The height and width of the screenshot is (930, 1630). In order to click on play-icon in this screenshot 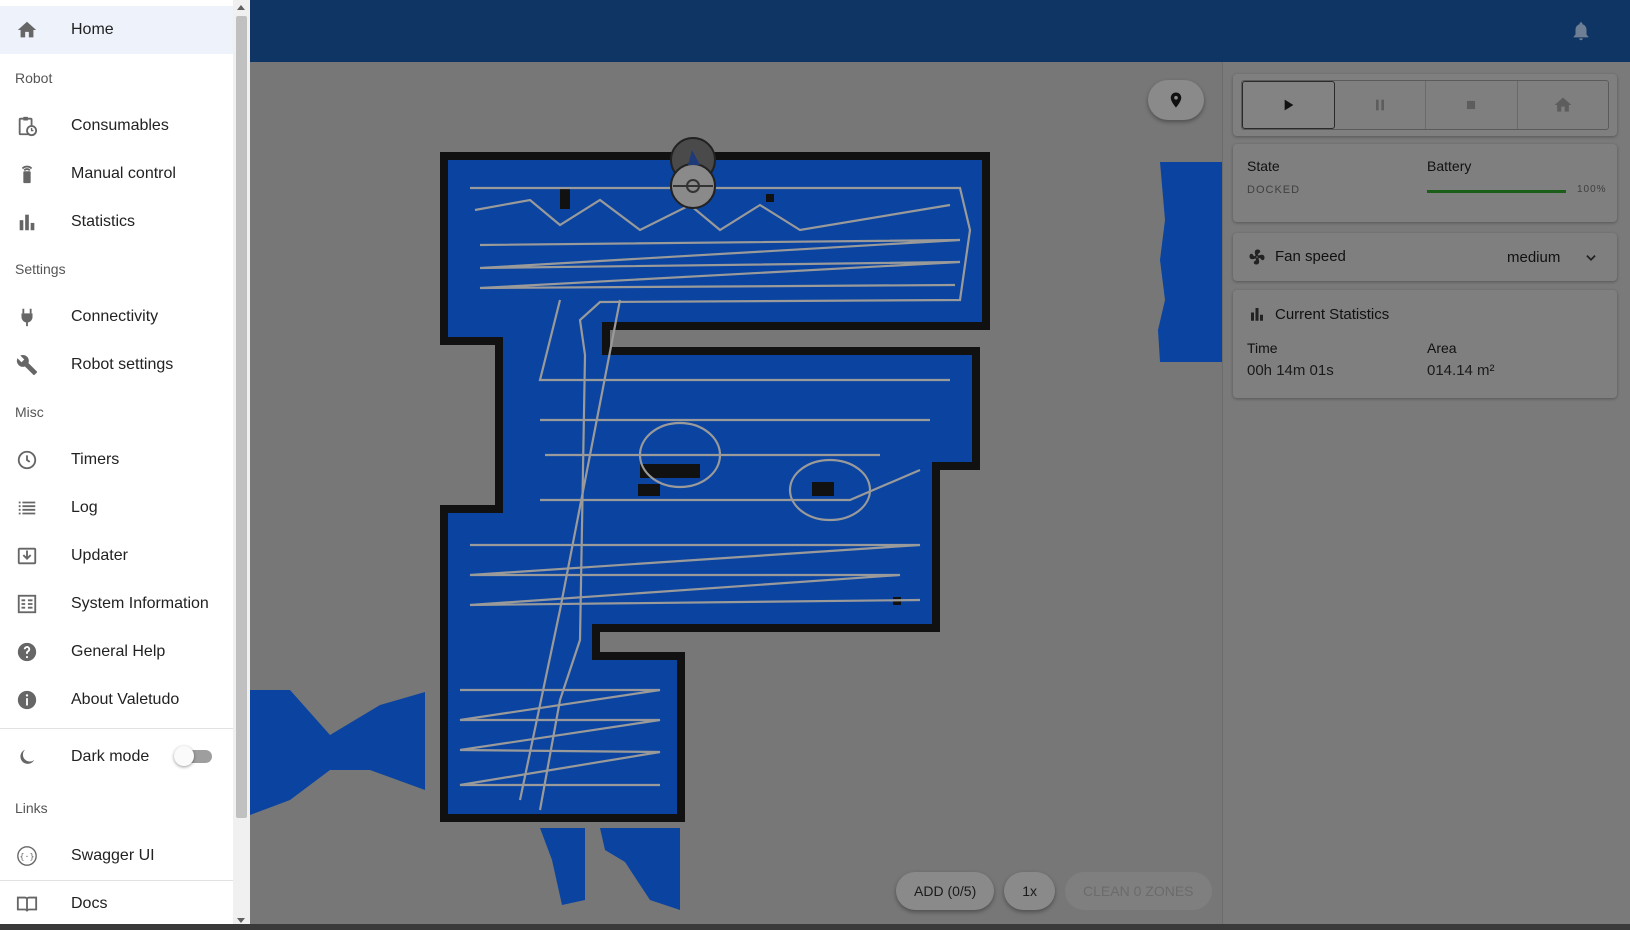, I will do `click(1289, 105)`.